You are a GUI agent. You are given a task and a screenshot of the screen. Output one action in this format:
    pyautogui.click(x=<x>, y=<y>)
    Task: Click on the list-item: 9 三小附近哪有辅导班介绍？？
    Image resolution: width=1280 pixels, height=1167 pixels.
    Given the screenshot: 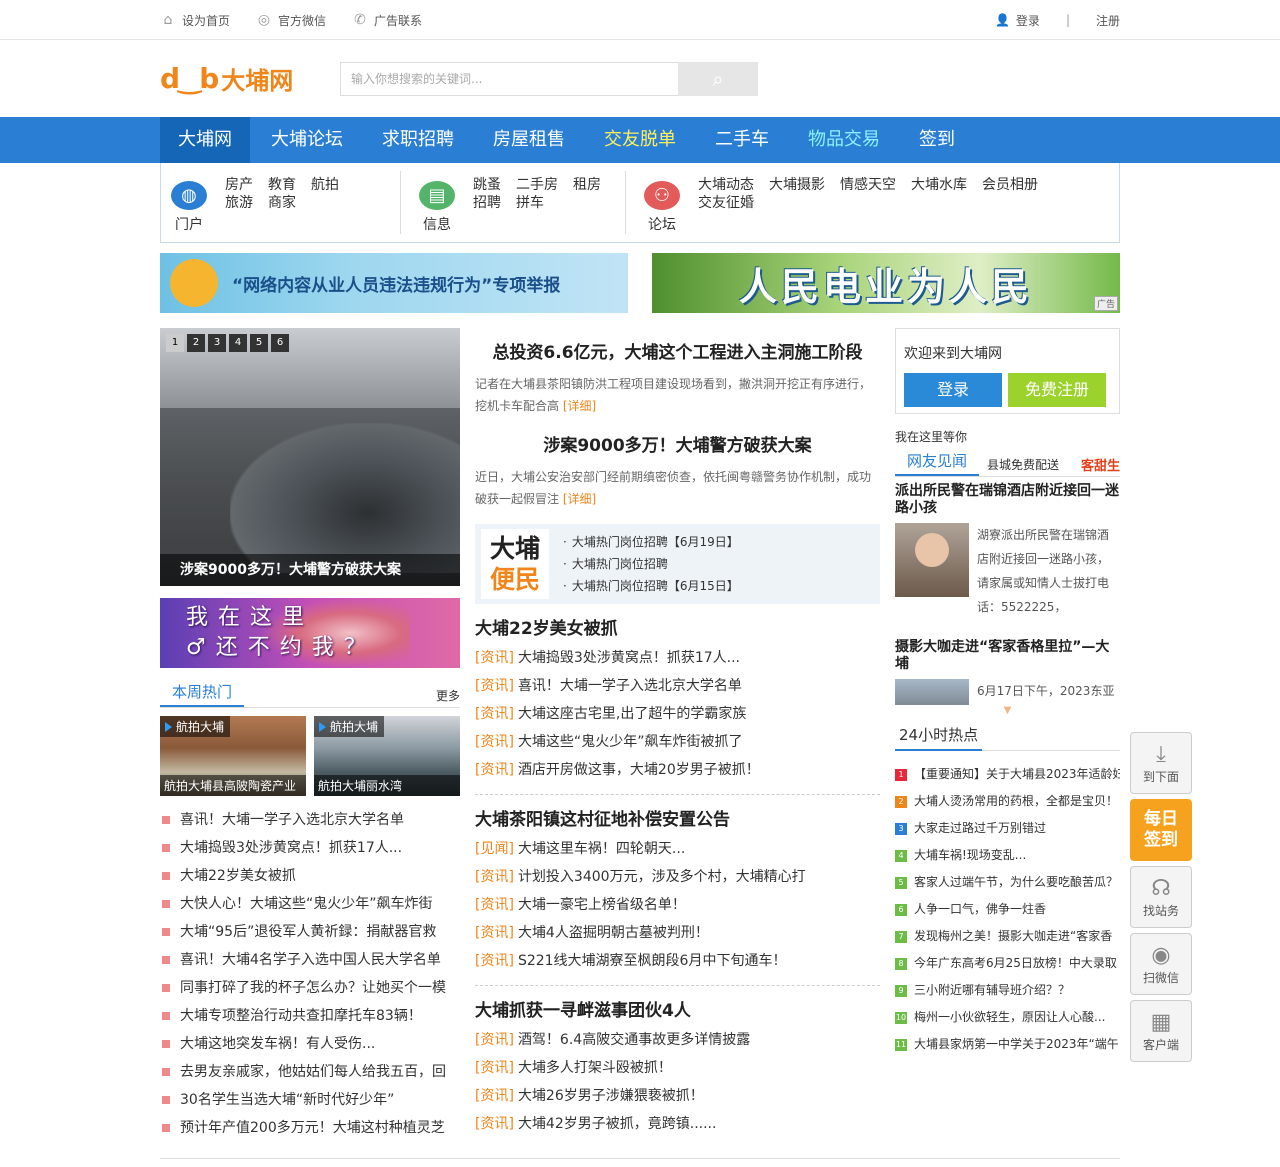 What is the action you would take?
    pyautogui.click(x=1007, y=990)
    